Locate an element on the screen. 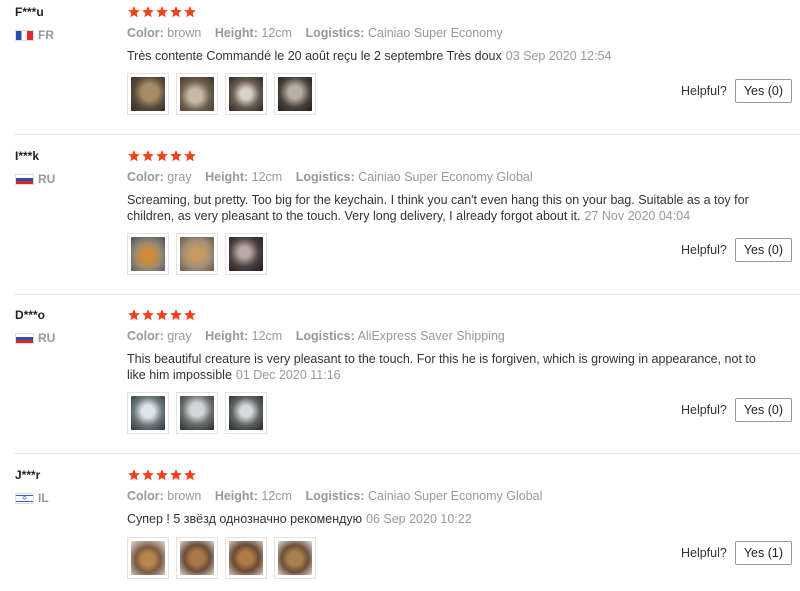  review-date: 03 Sep 2020 12:54 is located at coordinates (558, 56).